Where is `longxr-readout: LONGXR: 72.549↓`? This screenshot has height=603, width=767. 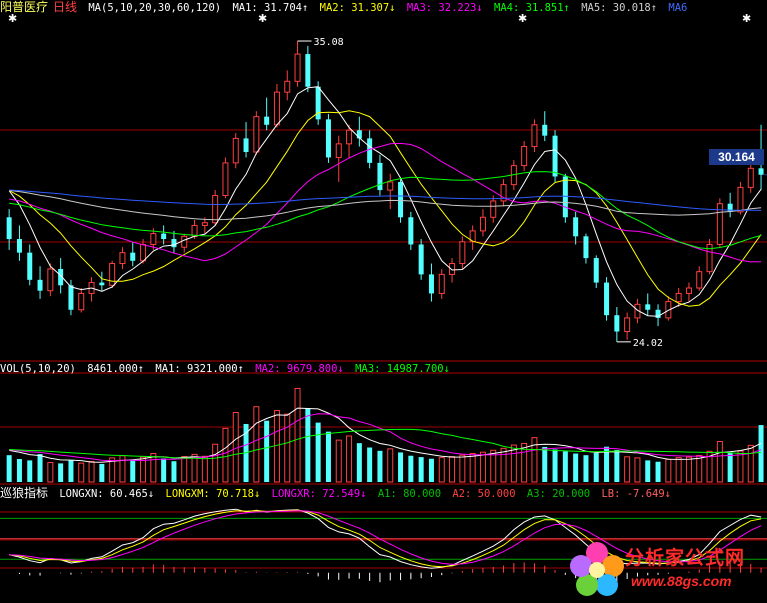 longxr-readout: LONGXR: 72.549↓ is located at coordinates (319, 494).